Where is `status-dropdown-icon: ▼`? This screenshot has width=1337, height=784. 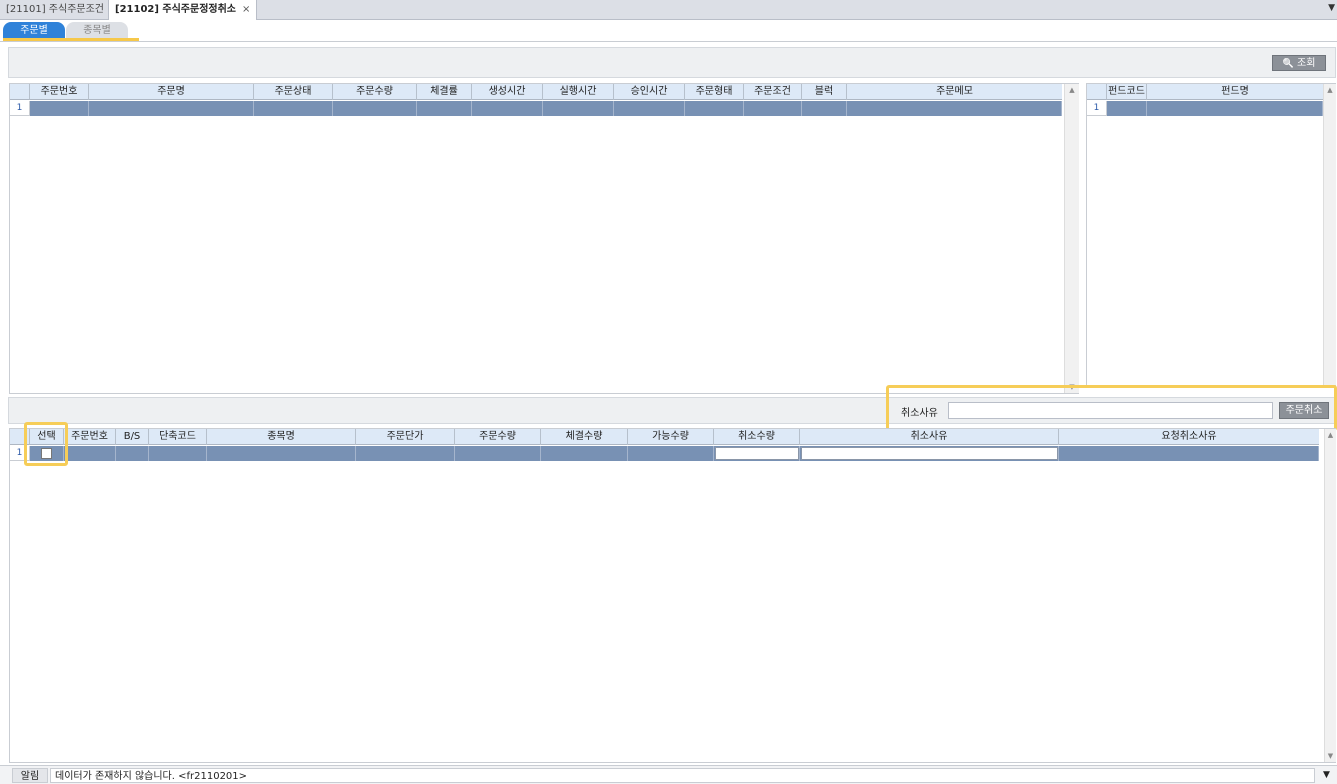 status-dropdown-icon: ▼ is located at coordinates (1326, 775).